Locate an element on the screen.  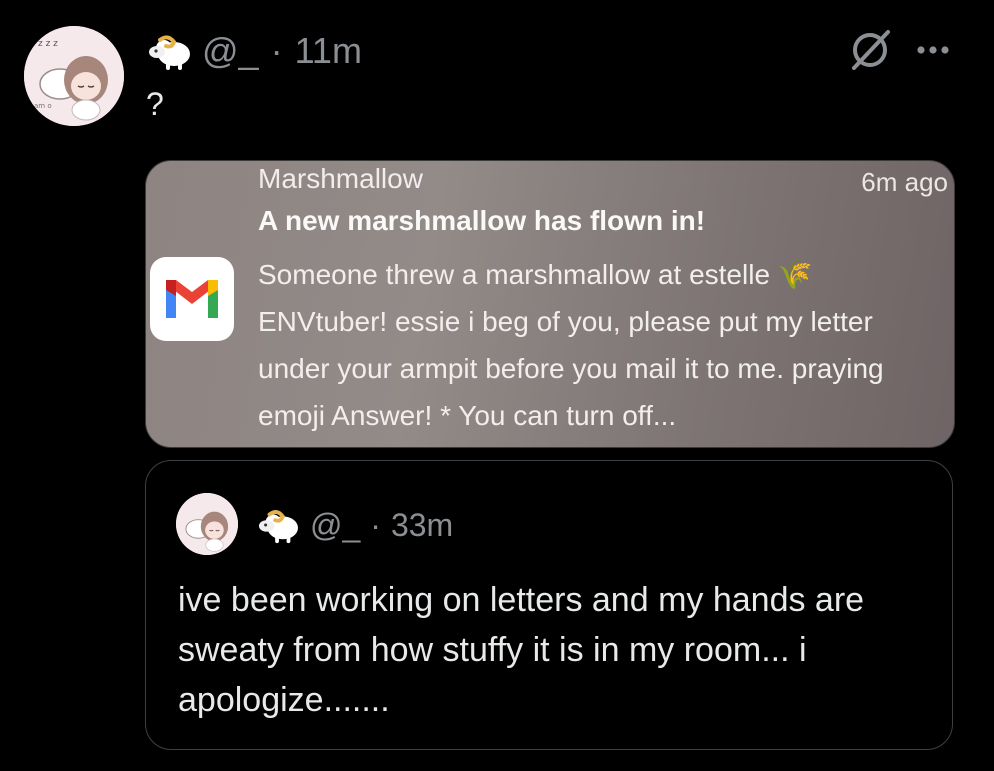
quoted-tweet-header: @_ · 33m is located at coordinates (354, 525).